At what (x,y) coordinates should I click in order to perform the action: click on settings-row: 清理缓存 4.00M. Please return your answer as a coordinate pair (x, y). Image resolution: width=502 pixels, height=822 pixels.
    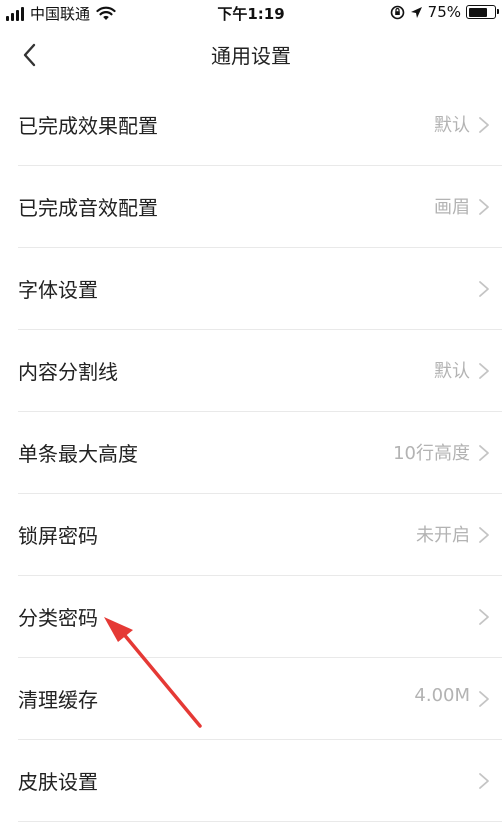
    Looking at the image, I should click on (260, 699).